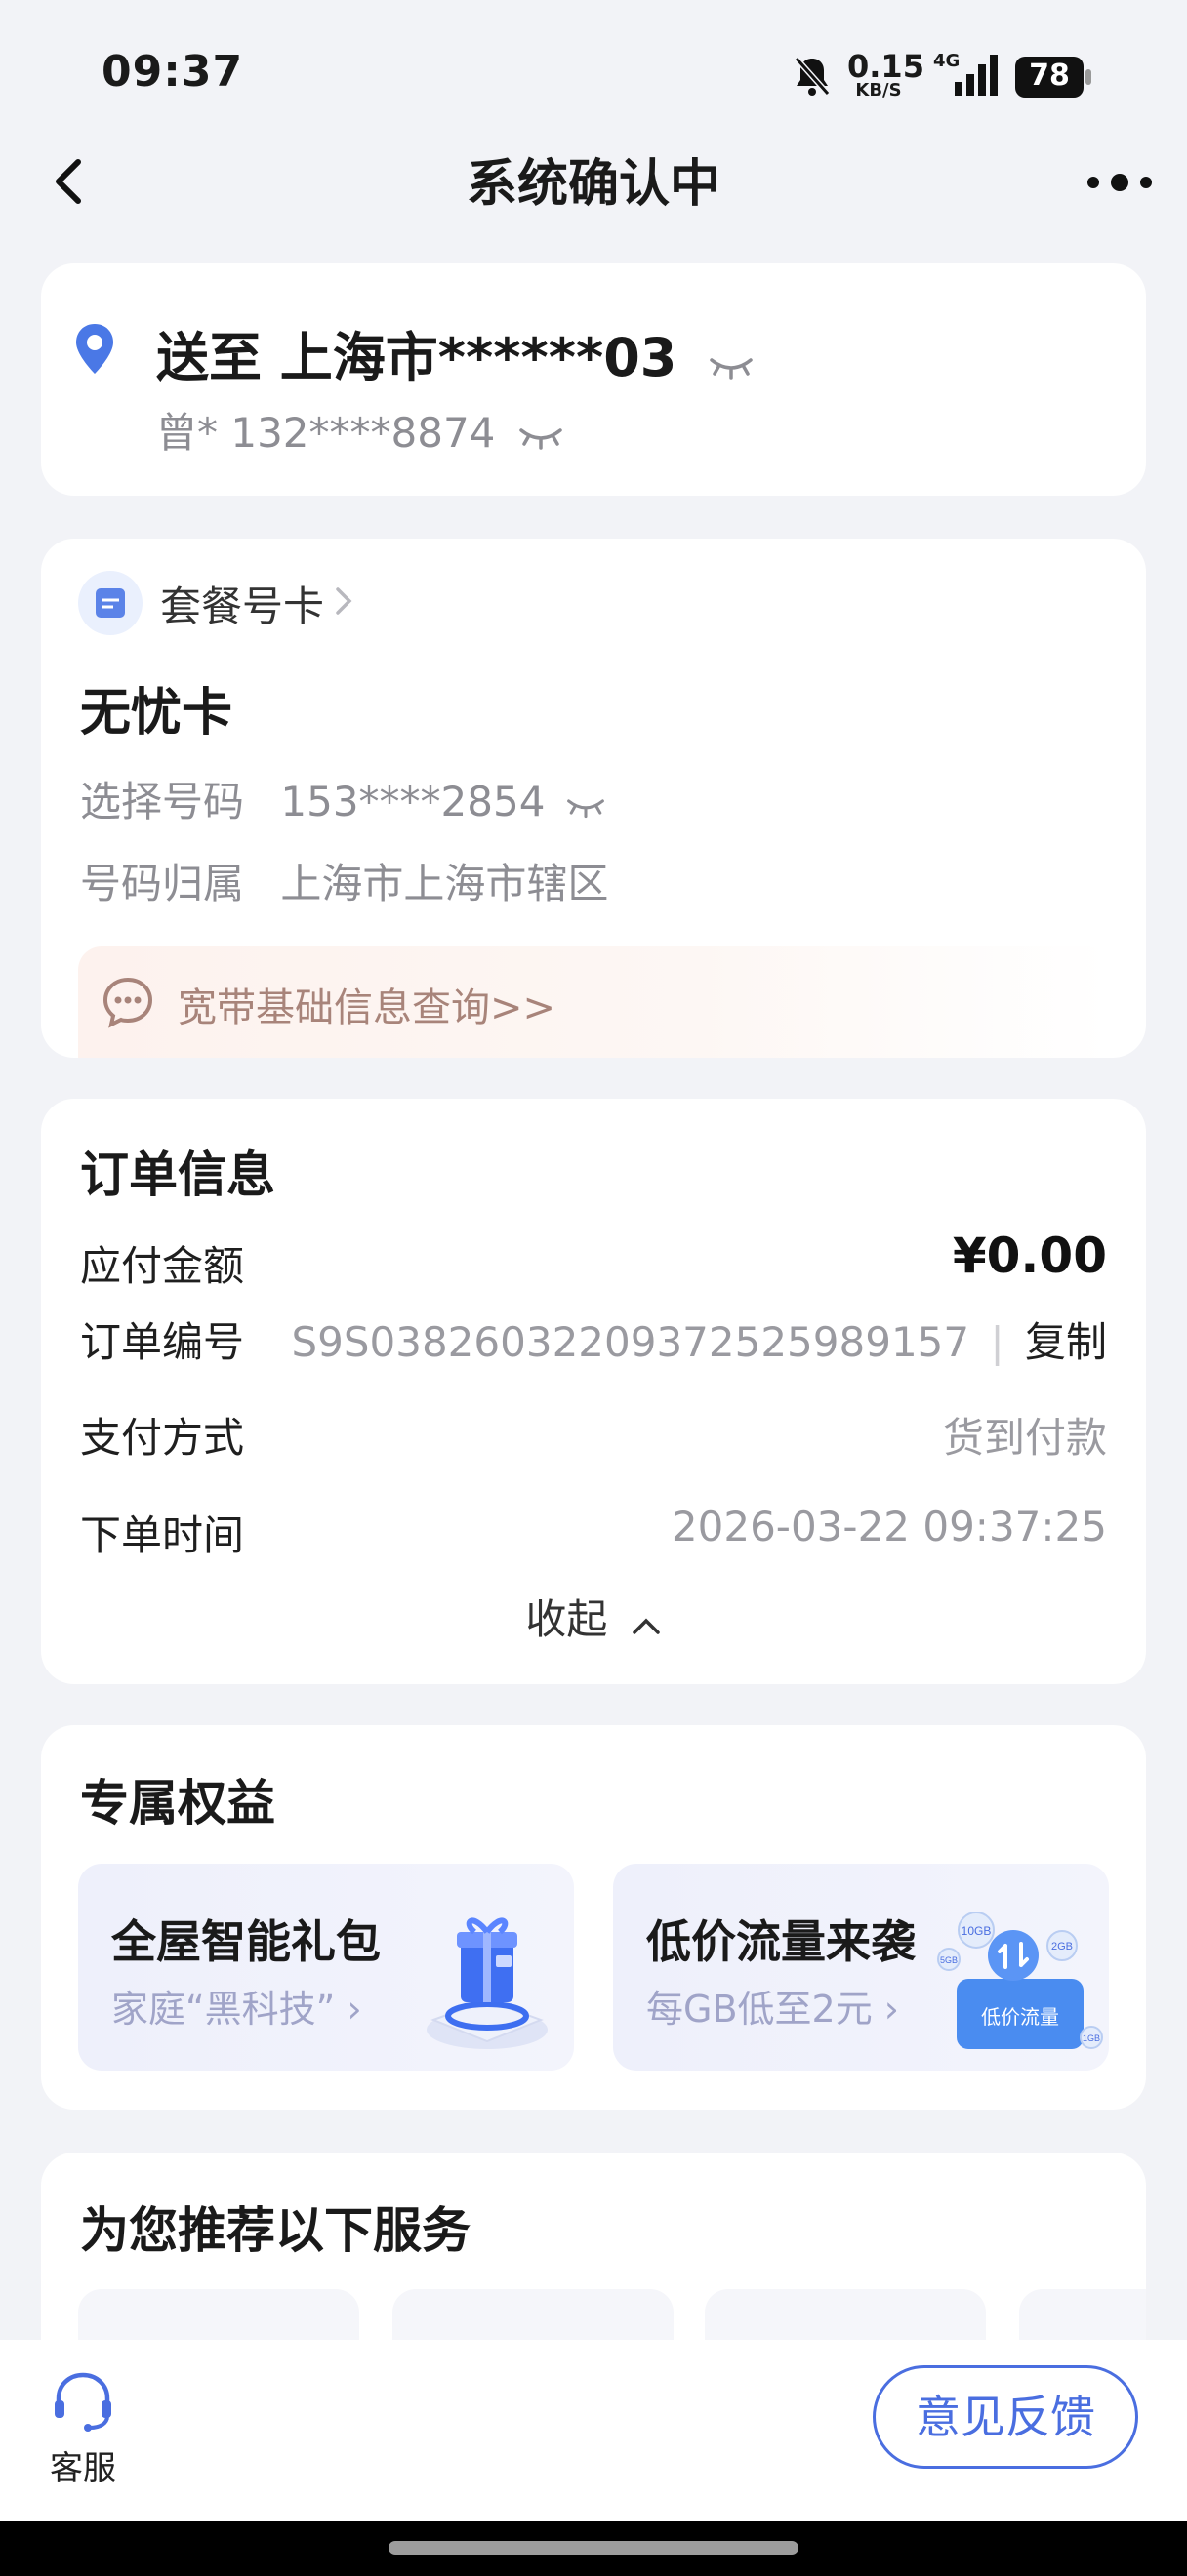 Image resolution: width=1187 pixels, height=2576 pixels. What do you see at coordinates (1020, 2017) in the screenshot?
I see `badge-text: 低价流量` at bounding box center [1020, 2017].